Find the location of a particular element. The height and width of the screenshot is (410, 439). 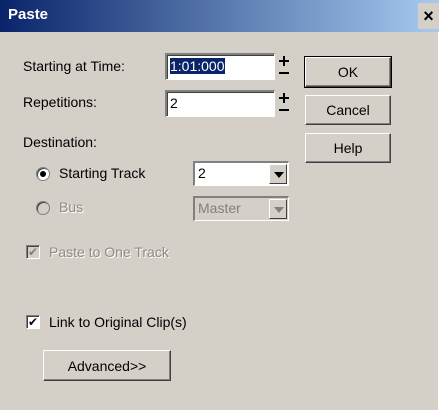

destination-label: Destination: is located at coordinates (60, 142).